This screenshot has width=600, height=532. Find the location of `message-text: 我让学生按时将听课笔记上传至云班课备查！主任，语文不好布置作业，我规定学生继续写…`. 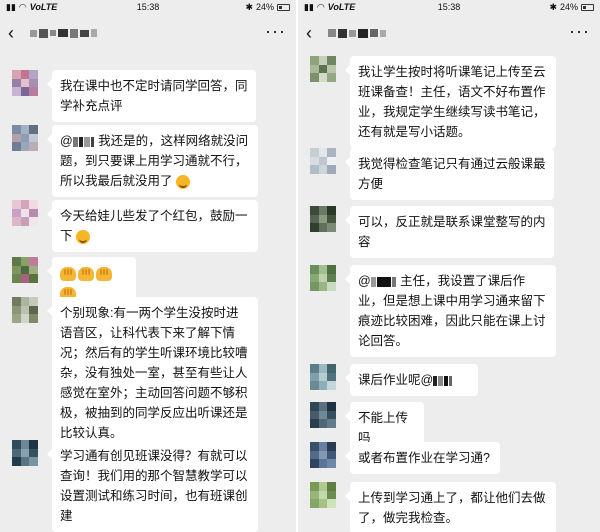

message-text: 我让学生按时将听课笔记上传至云班课备查！主任，语文不好布置作业，我规定学生继续写… is located at coordinates (452, 102).